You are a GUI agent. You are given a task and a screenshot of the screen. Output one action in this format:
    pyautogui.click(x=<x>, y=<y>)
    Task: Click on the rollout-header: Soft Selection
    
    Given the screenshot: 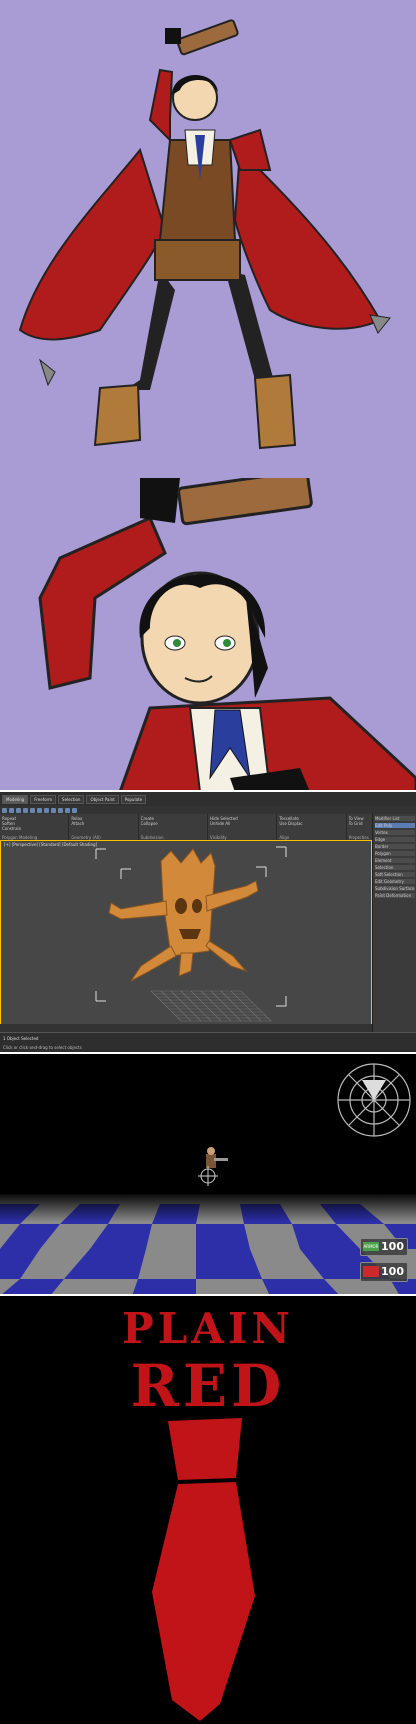 What is the action you would take?
    pyautogui.click(x=395, y=874)
    